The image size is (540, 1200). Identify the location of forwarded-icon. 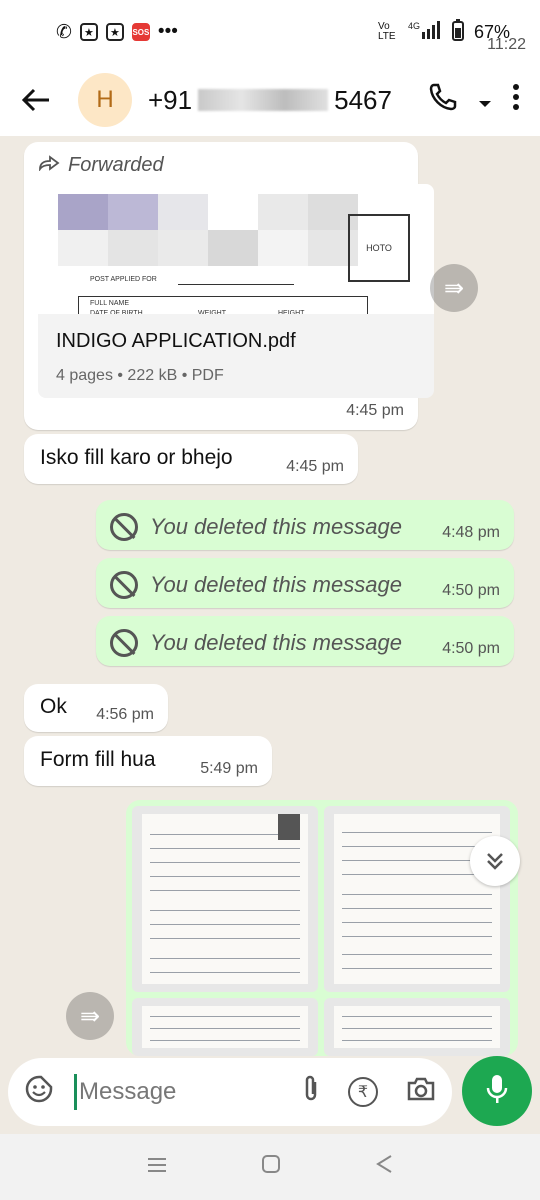
(49, 165).